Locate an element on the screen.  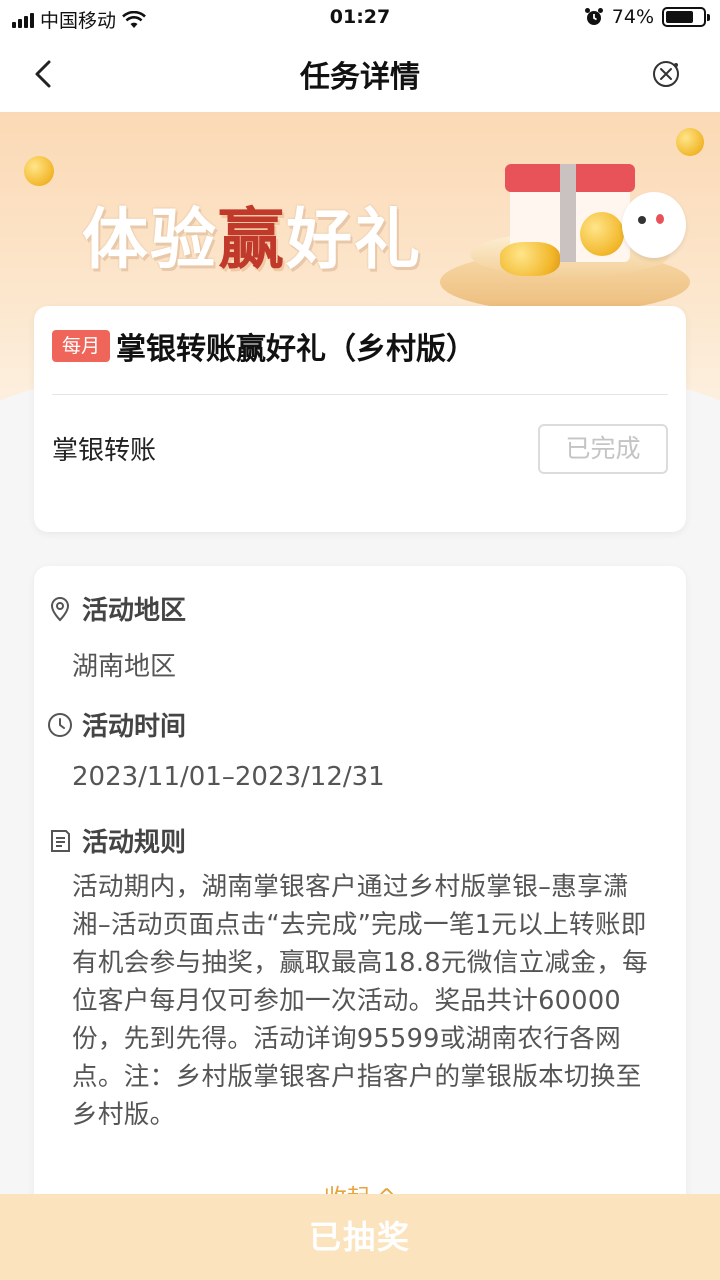
monthly-badge: 每月 is located at coordinates (81, 346).